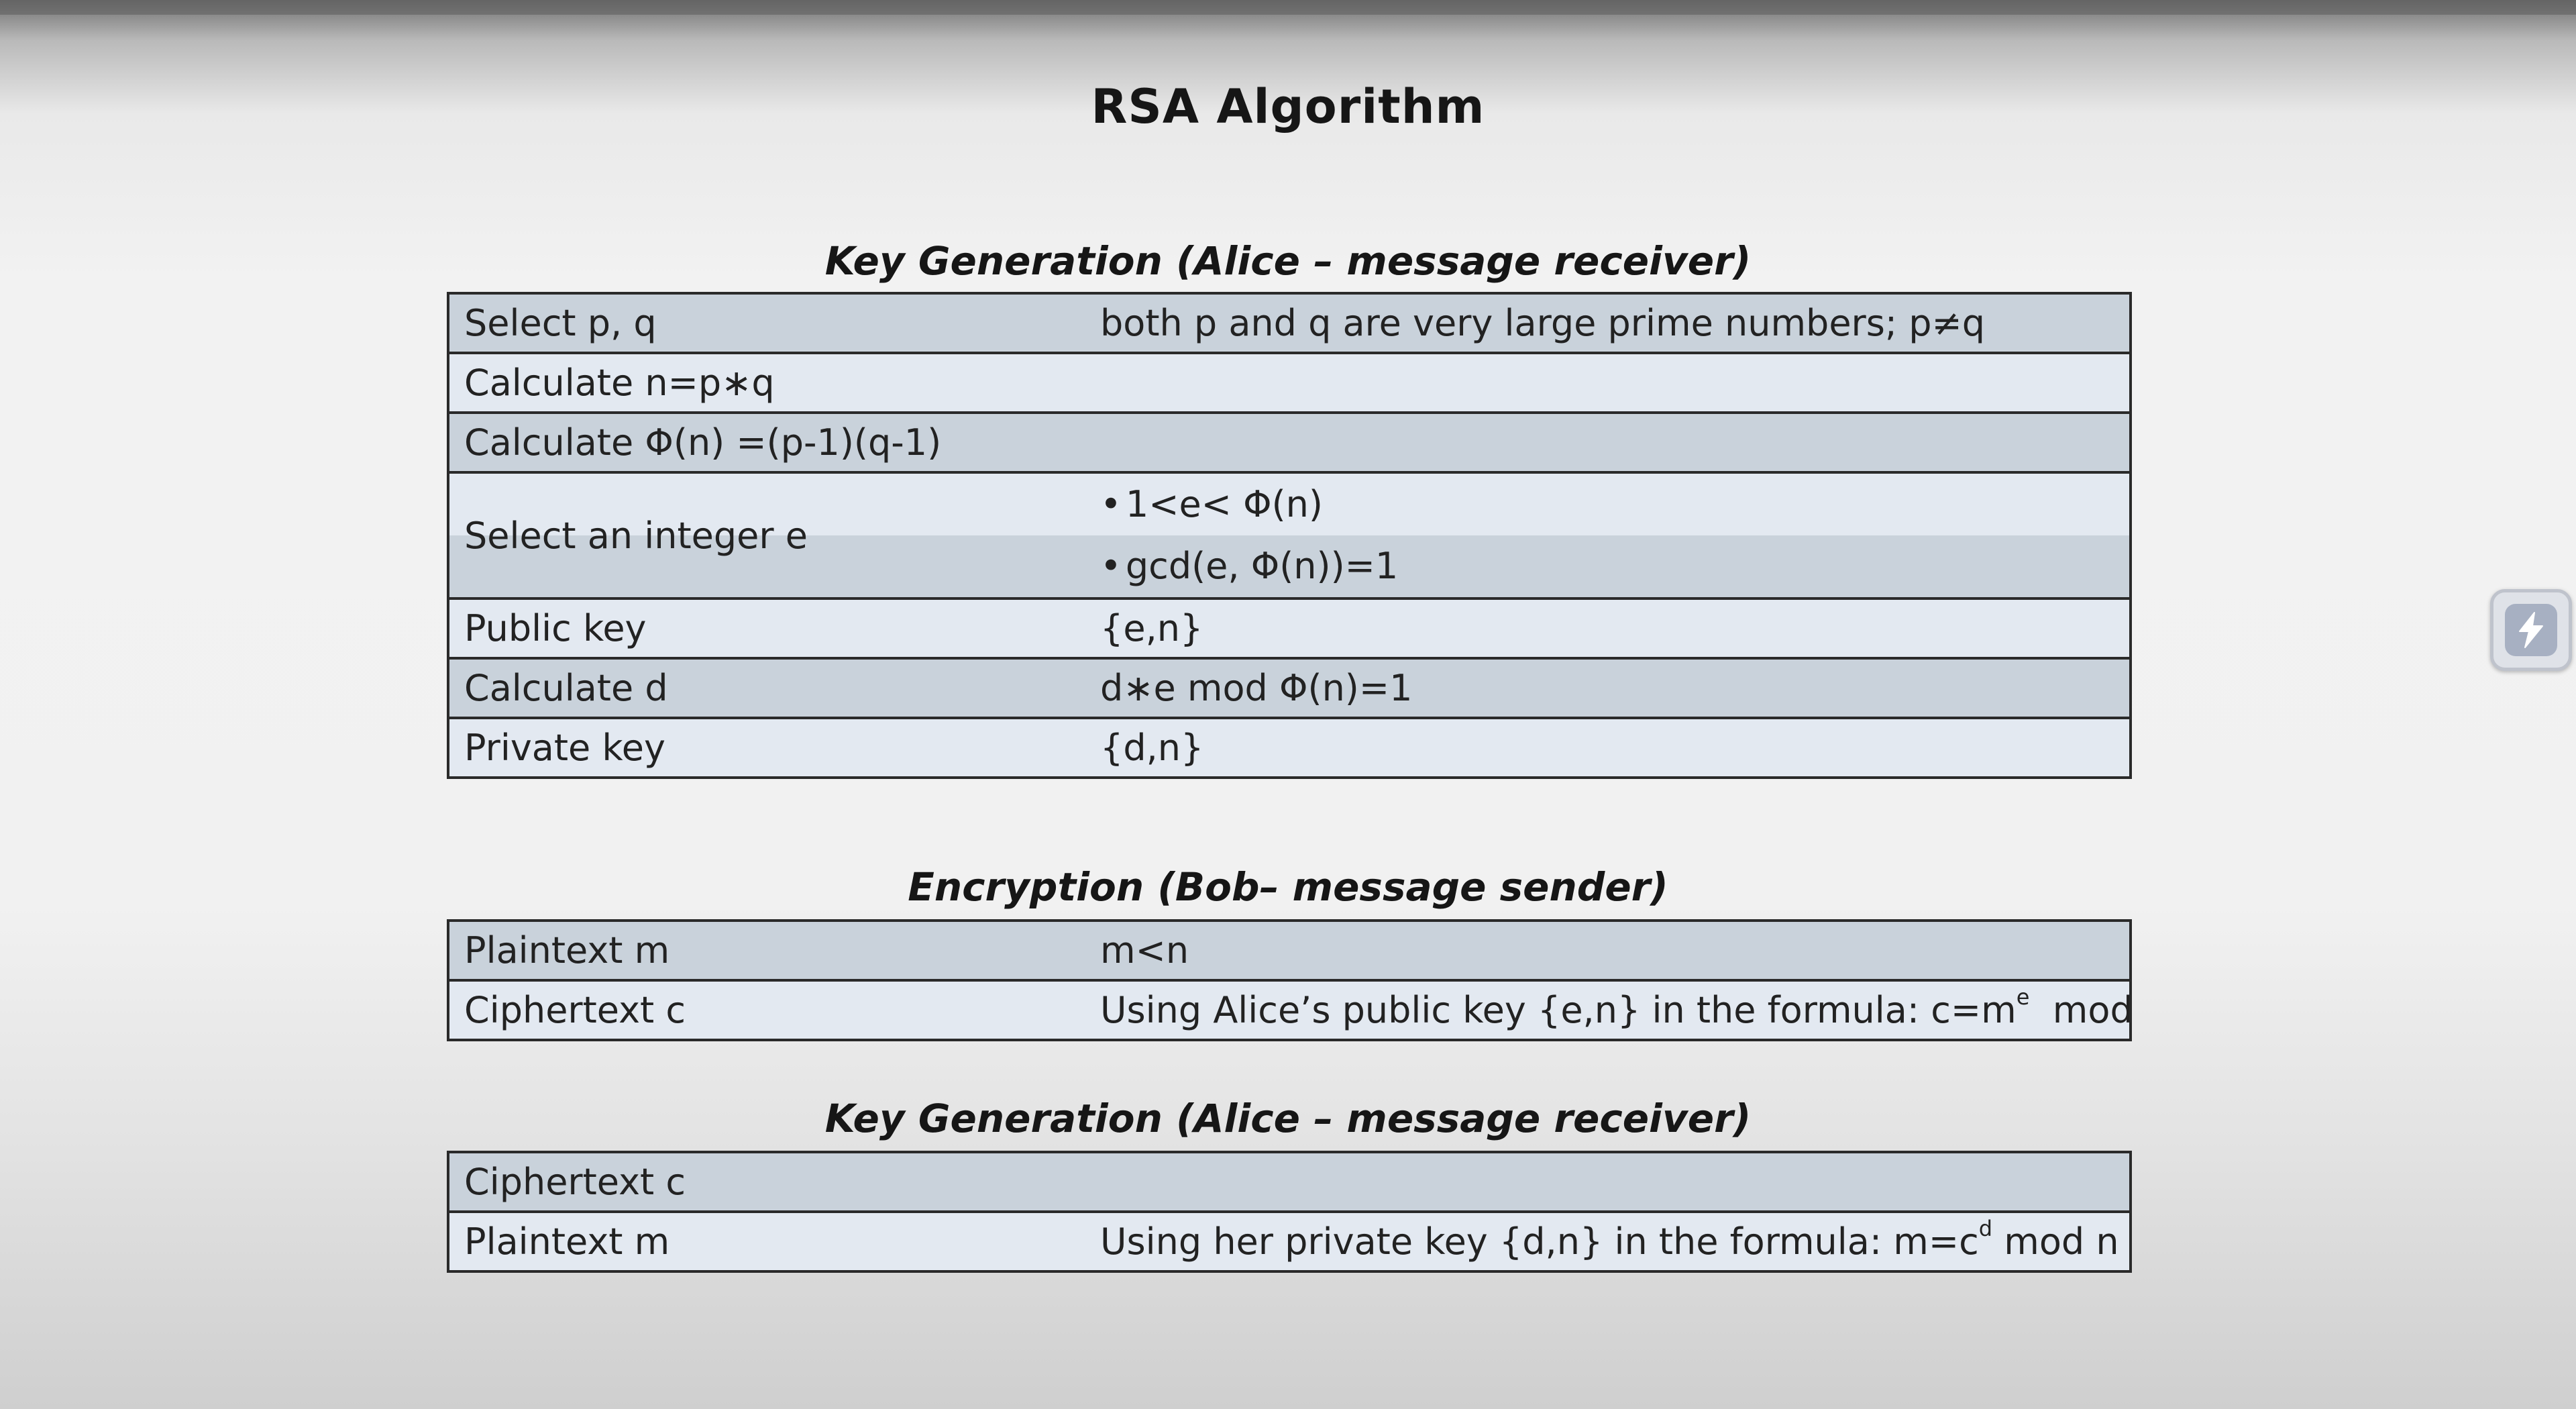  Describe the element at coordinates (1288, 106) in the screenshot. I see `page-title: RSA Algorithm` at that location.